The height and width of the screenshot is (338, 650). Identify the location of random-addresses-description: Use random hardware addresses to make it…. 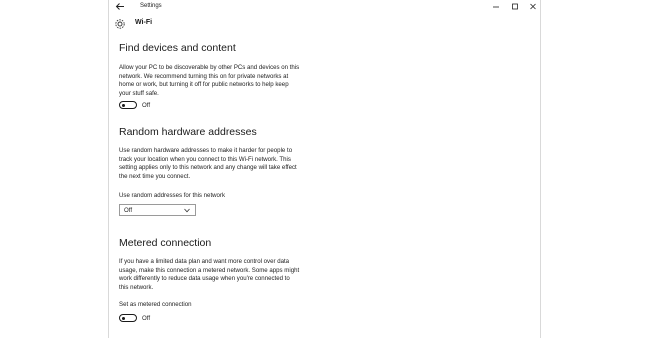
(219, 164).